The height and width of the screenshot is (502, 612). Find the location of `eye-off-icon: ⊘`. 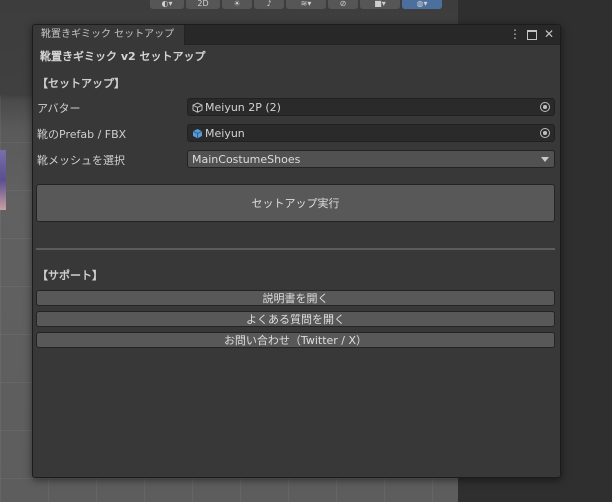

eye-off-icon: ⊘ is located at coordinates (343, 4).